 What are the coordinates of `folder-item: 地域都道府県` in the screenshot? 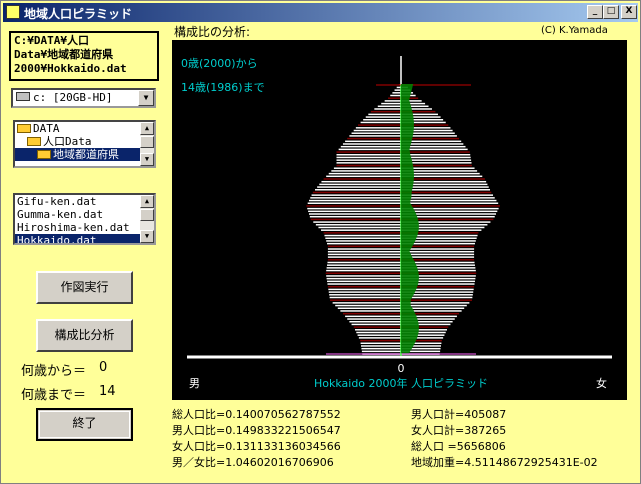 It's located at (84, 154).